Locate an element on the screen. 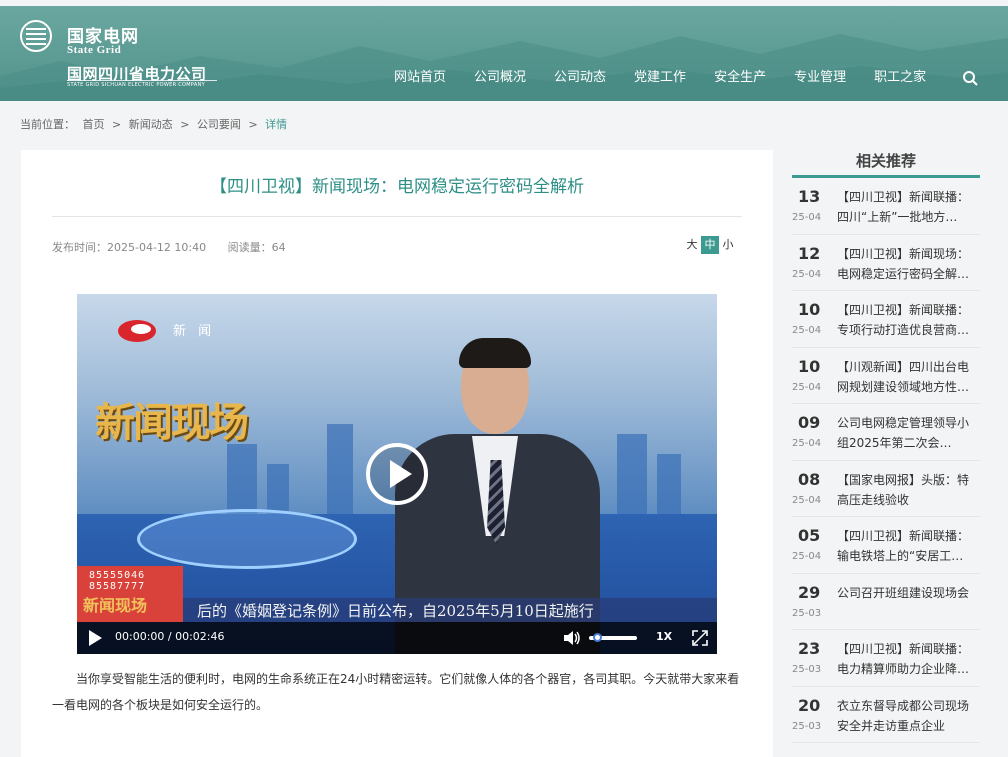 This screenshot has height=757, width=1008. nav-safety: 安全生产 is located at coordinates (740, 78).